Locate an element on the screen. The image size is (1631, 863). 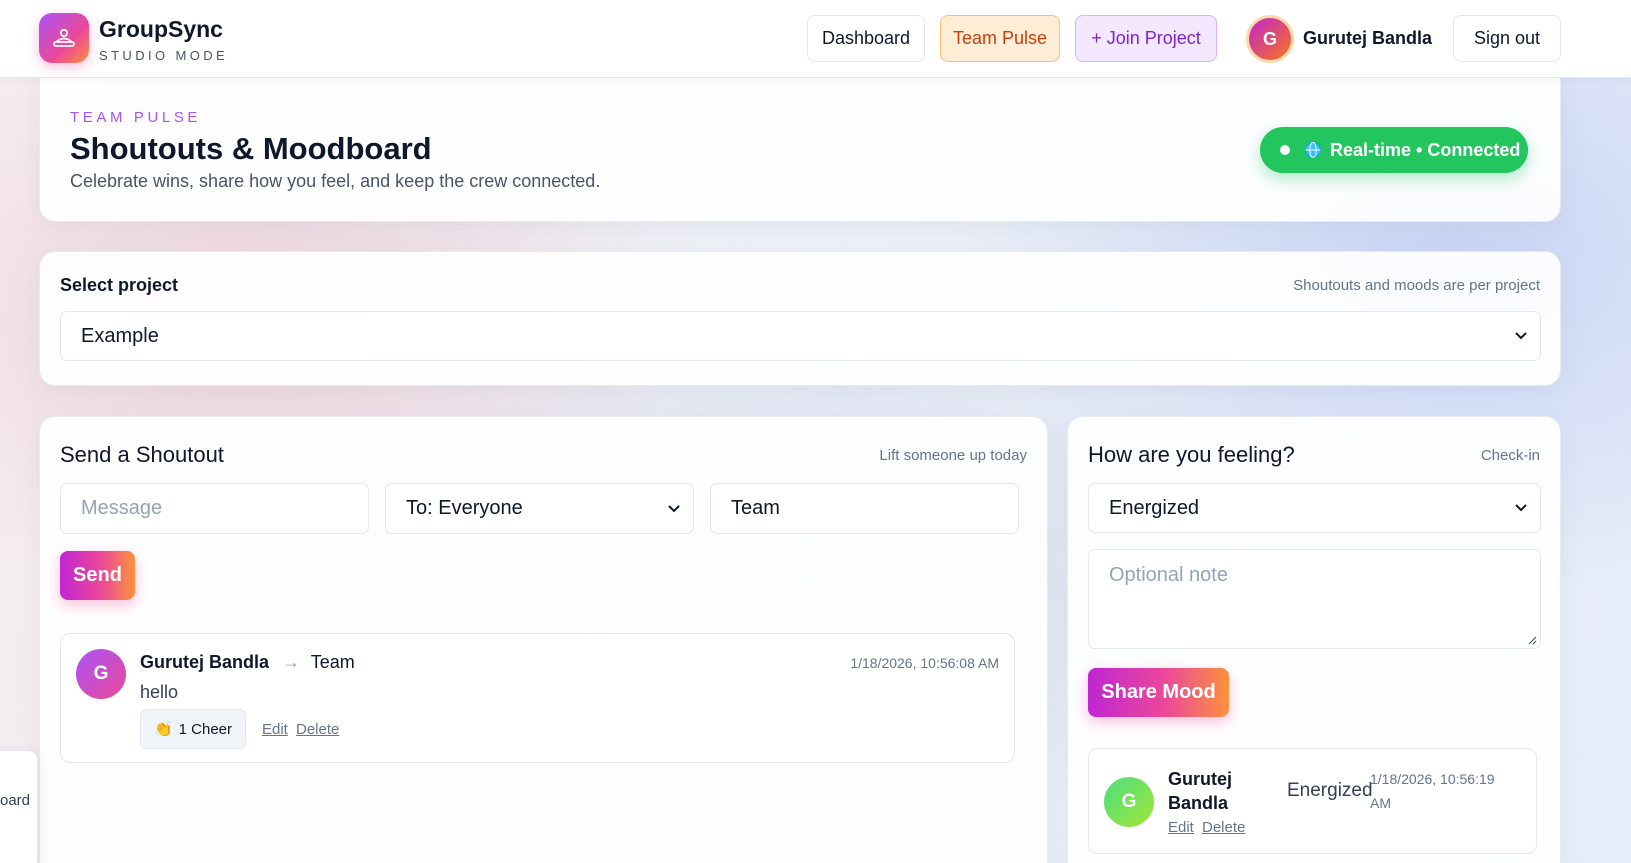
project-select-value: Example is located at coordinates (120, 335).